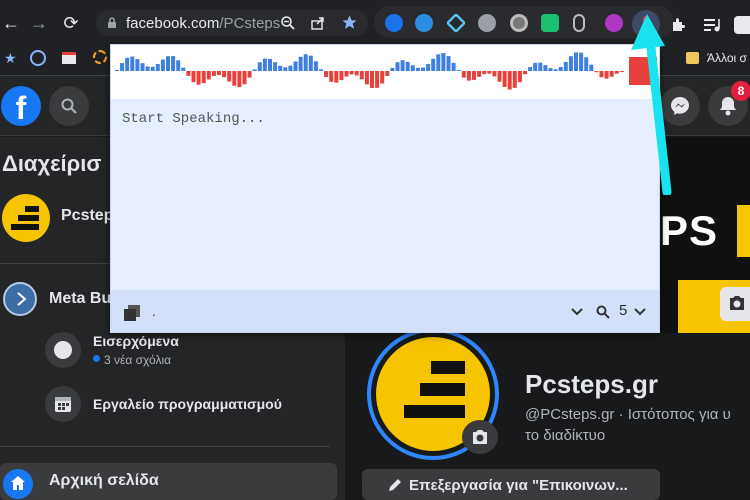 The width and height of the screenshot is (750, 500). Describe the element at coordinates (63, 404) in the screenshot. I see `scheduler-button` at that location.